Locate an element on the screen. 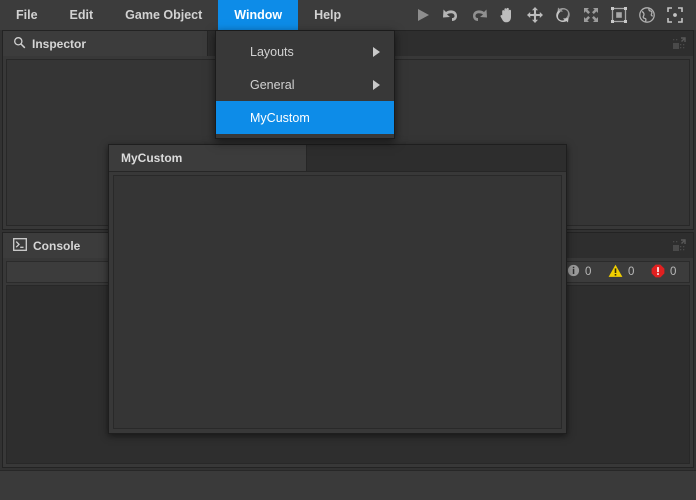  menu-game-object: Game Object is located at coordinates (163, 15).